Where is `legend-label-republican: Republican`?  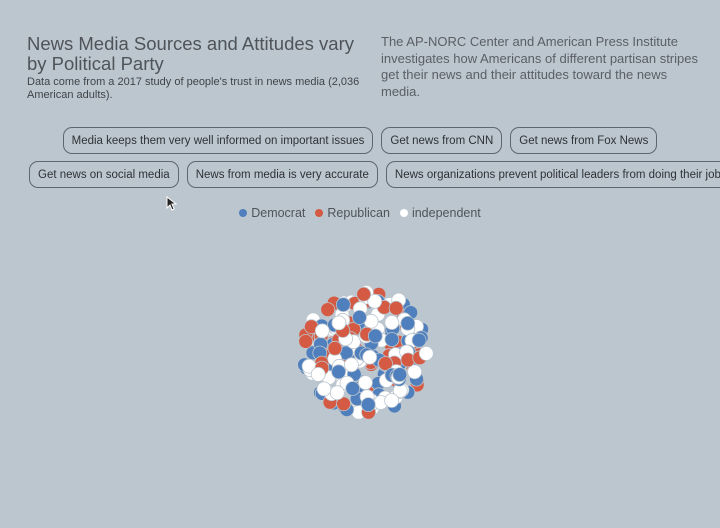
legend-label-republican: Republican is located at coordinates (358, 213).